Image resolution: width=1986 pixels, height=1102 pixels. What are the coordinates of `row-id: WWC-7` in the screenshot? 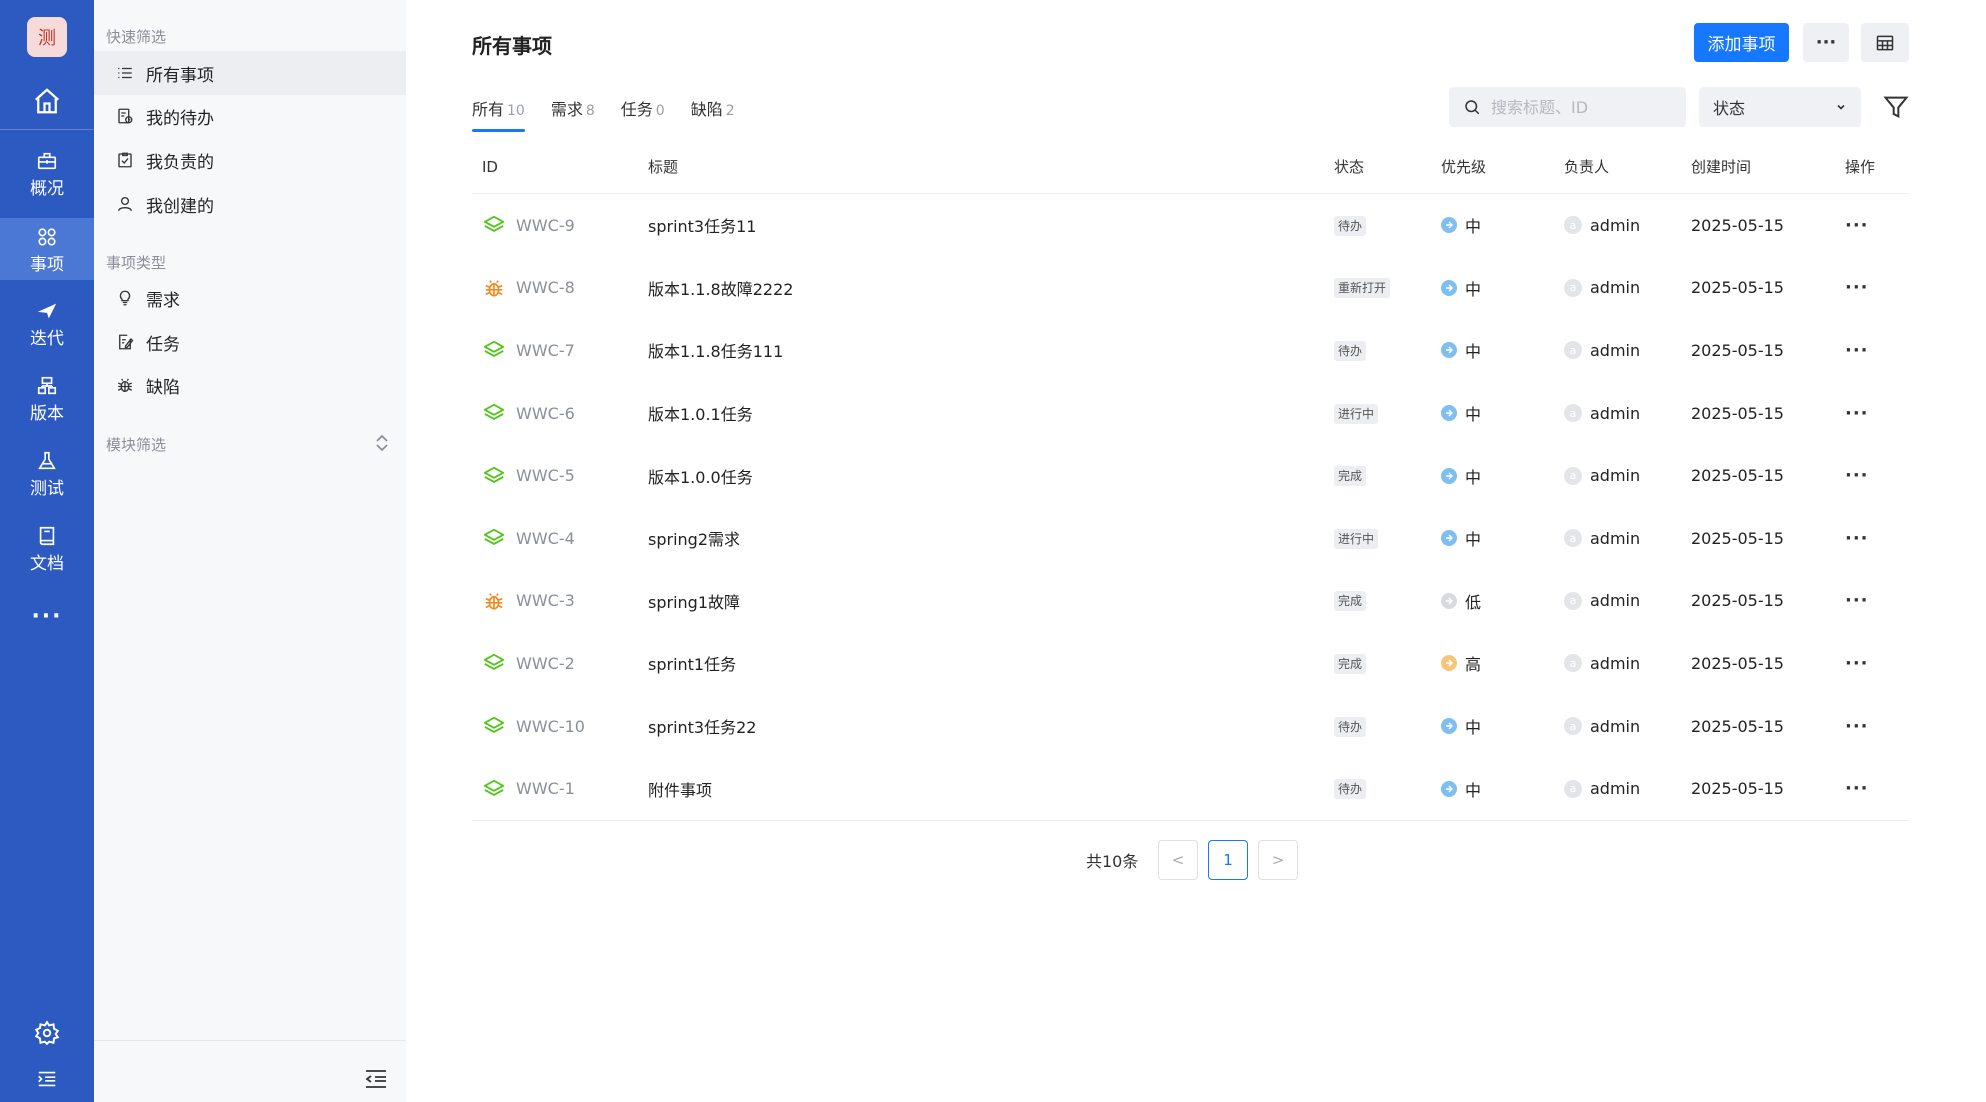 It's located at (545, 350).